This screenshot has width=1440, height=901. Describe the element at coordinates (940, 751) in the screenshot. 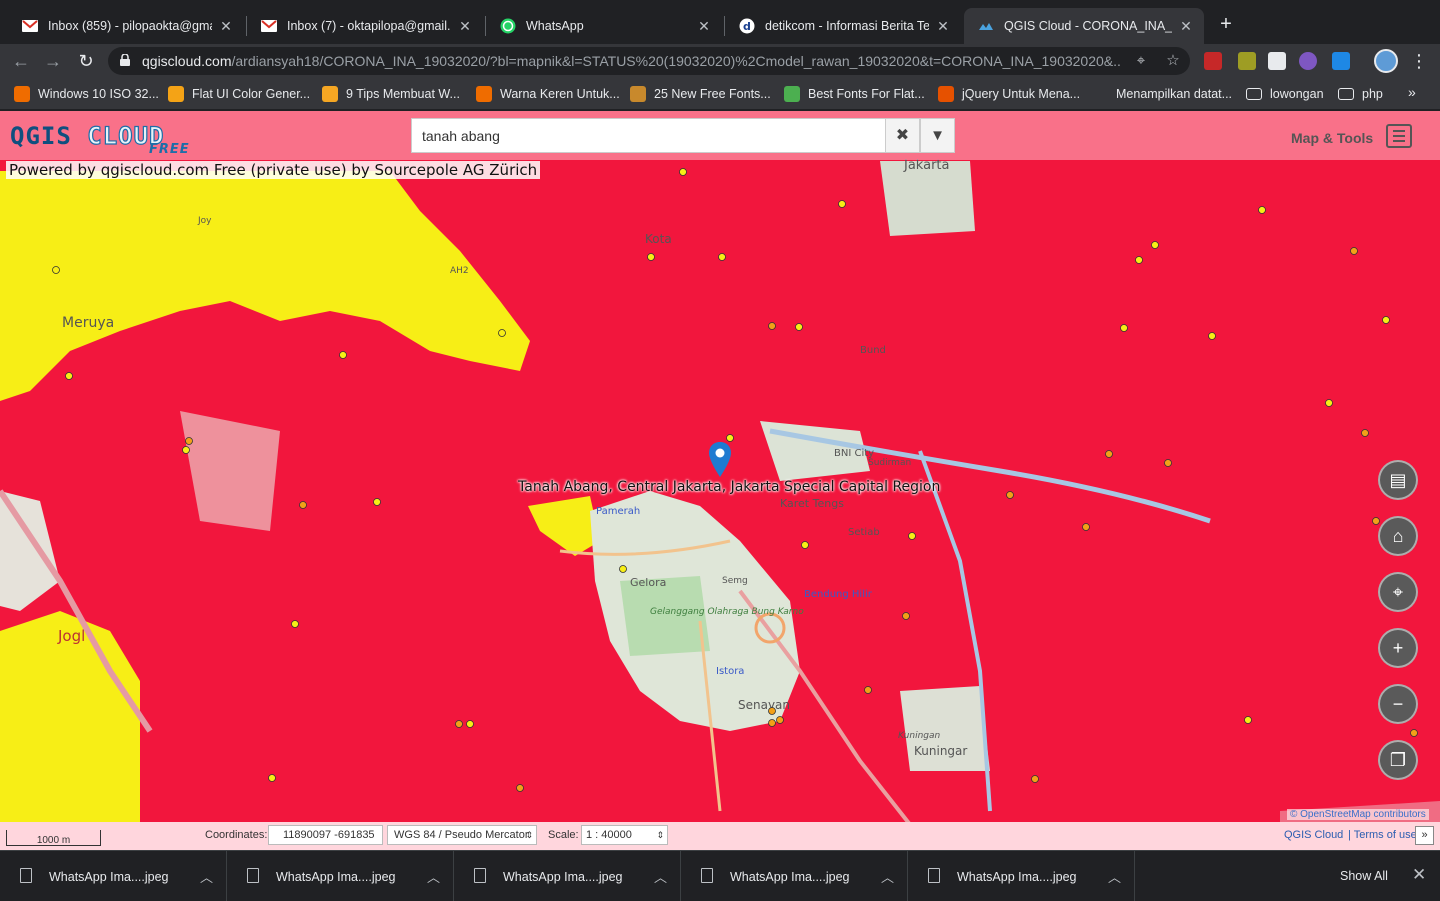

I see `map-label: Kuningar` at that location.